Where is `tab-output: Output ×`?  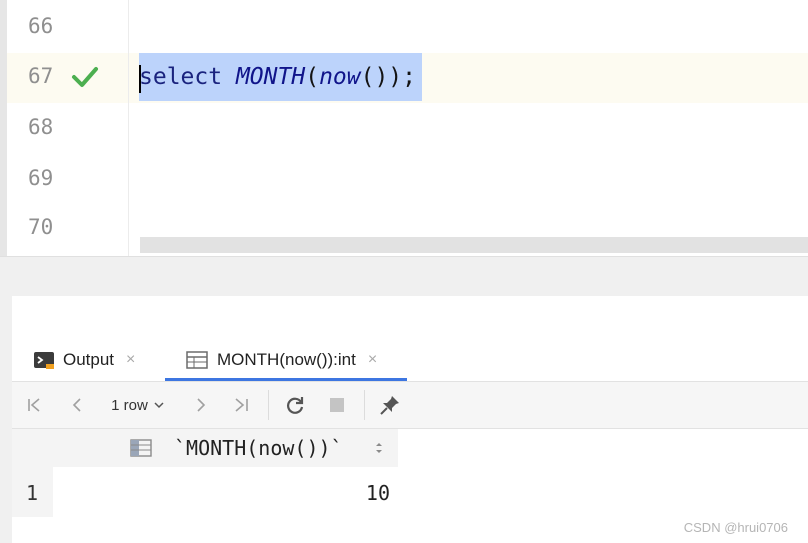 tab-output: Output × is located at coordinates (84, 360).